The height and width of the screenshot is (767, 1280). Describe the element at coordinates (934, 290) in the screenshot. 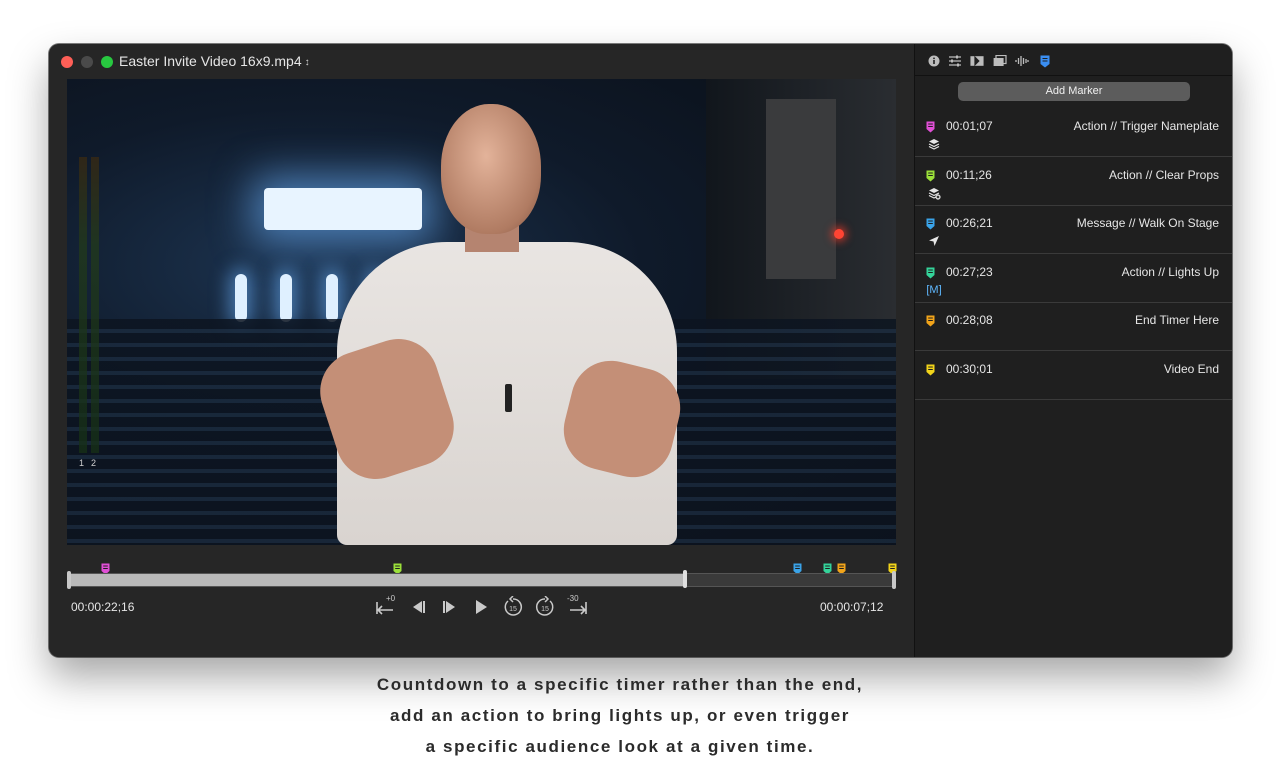

I see `macro-icon: [M]` at that location.